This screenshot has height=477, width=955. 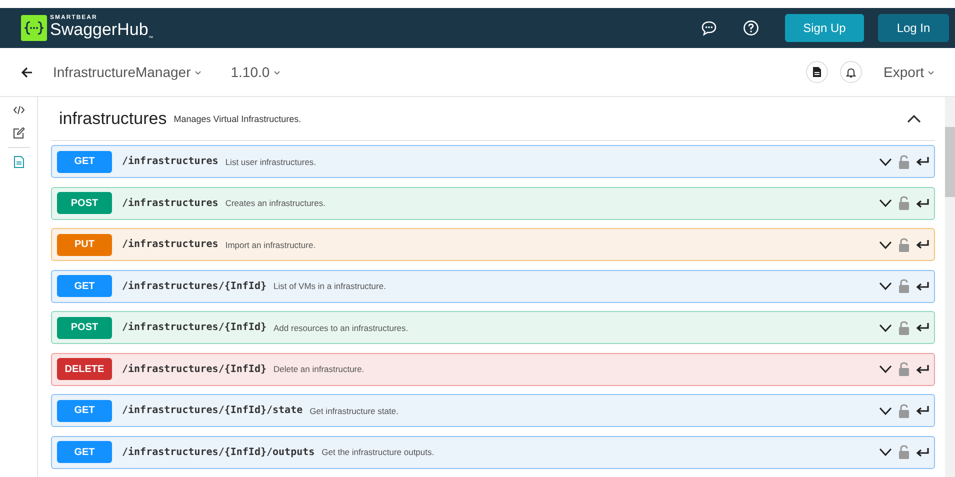 I want to click on endpoint-summary: Creates an infrastructures., so click(x=275, y=203).